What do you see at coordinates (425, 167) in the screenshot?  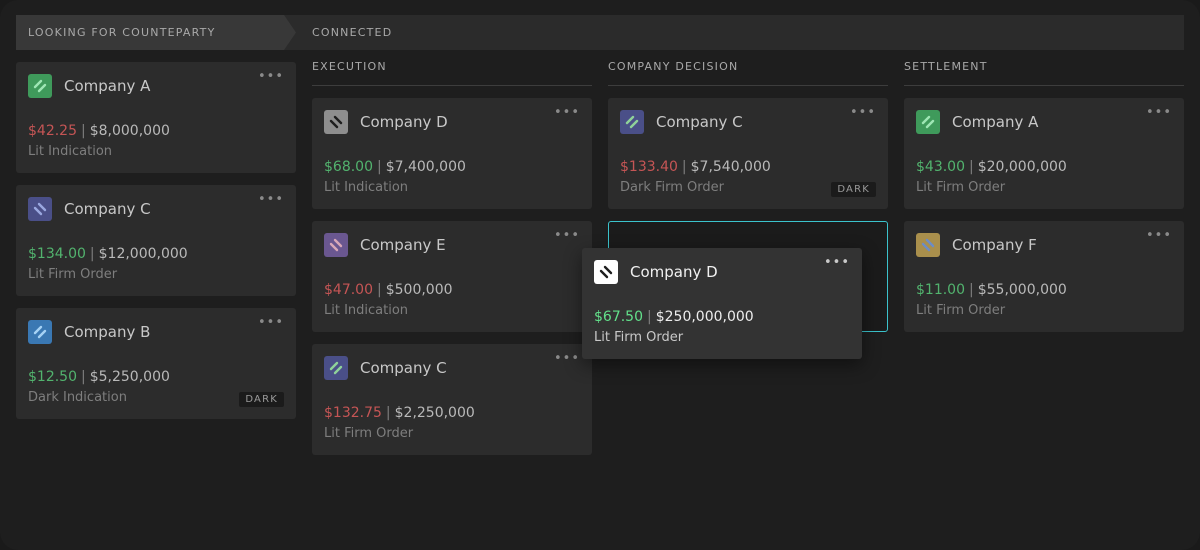 I see `amount-value: $7,400,000` at bounding box center [425, 167].